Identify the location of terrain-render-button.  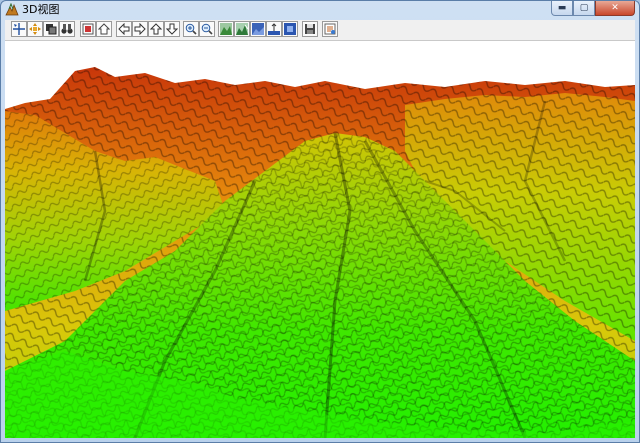
(226, 29).